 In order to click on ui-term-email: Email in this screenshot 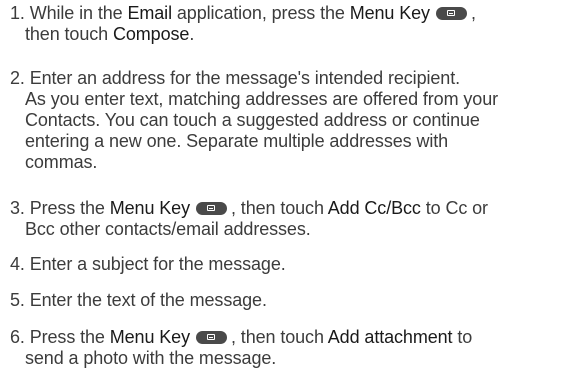, I will do `click(149, 13)`.